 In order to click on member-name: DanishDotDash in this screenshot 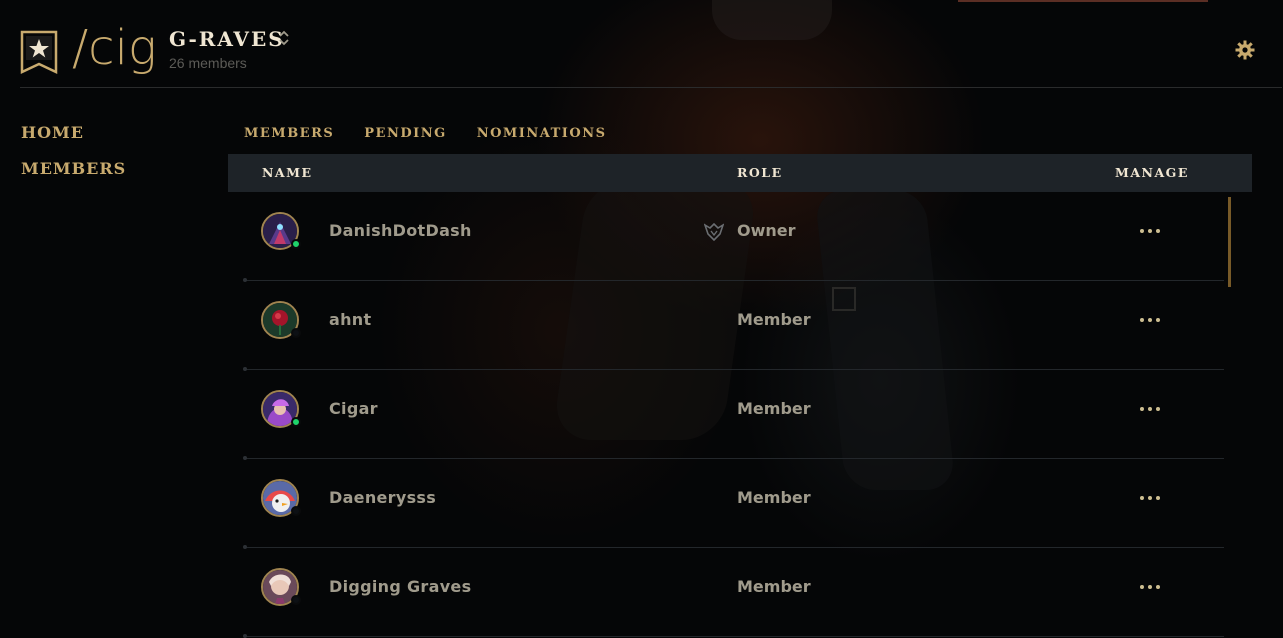, I will do `click(400, 230)`.